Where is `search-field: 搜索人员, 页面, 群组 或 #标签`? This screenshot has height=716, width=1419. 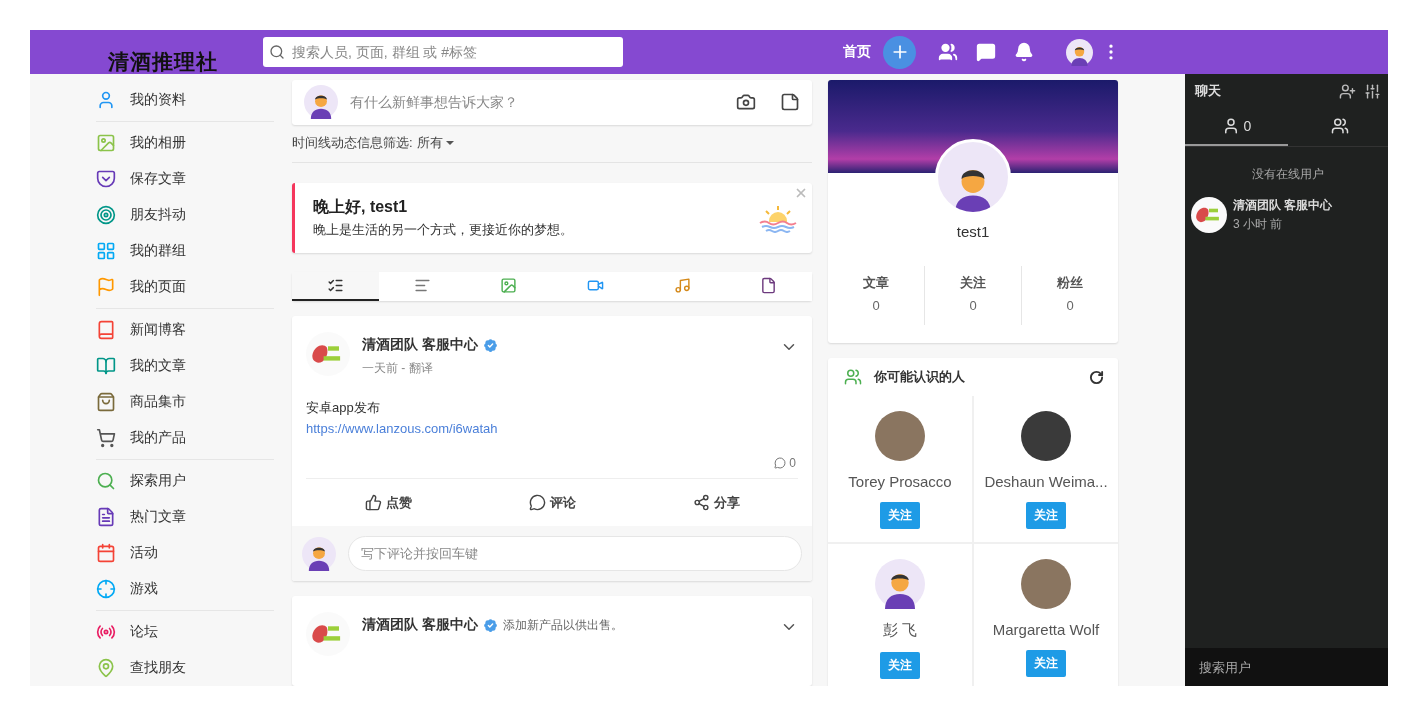
search-field: 搜索人员, 页面, 群组 或 #标签 is located at coordinates (443, 52).